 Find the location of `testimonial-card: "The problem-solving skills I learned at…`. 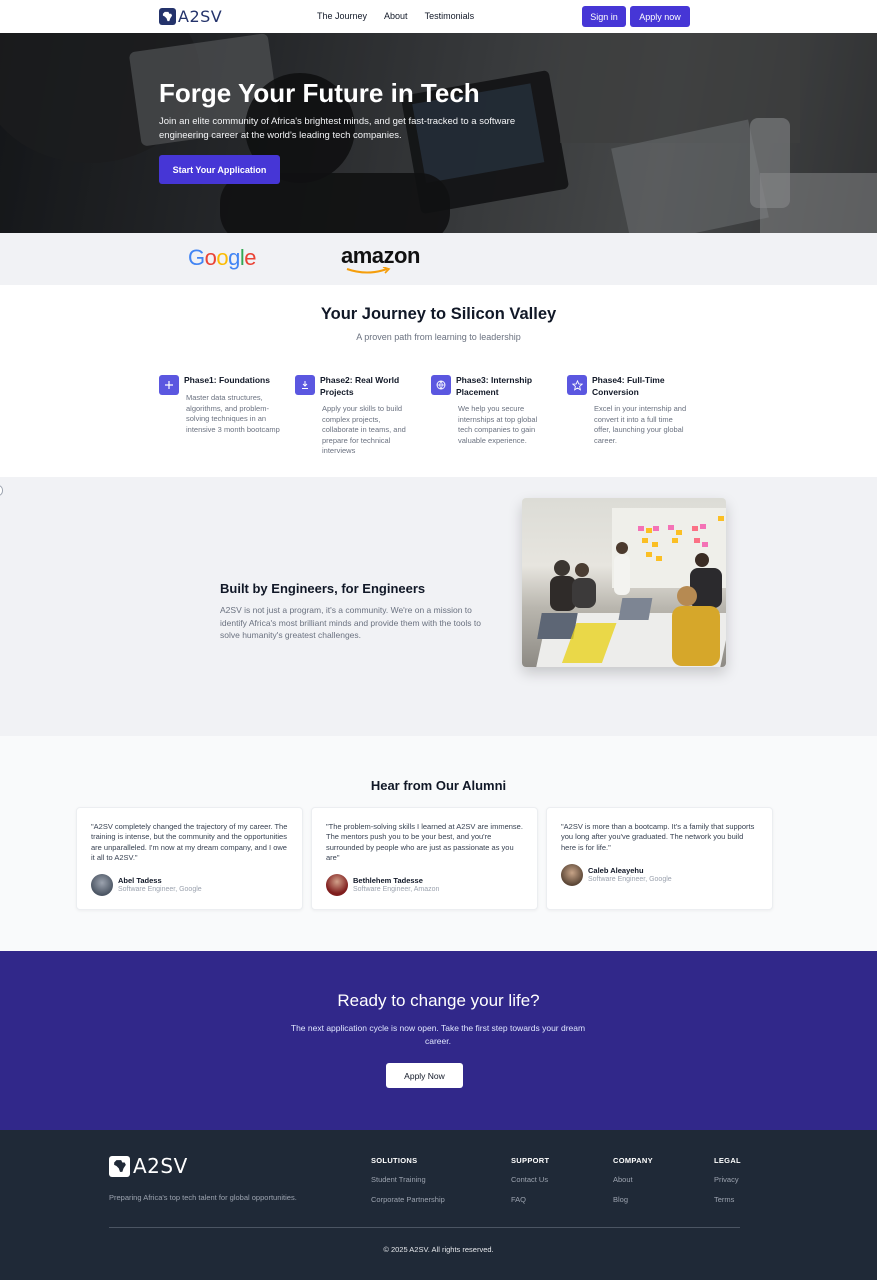

testimonial-card: "The problem-solving skills I learned at… is located at coordinates (424, 858).